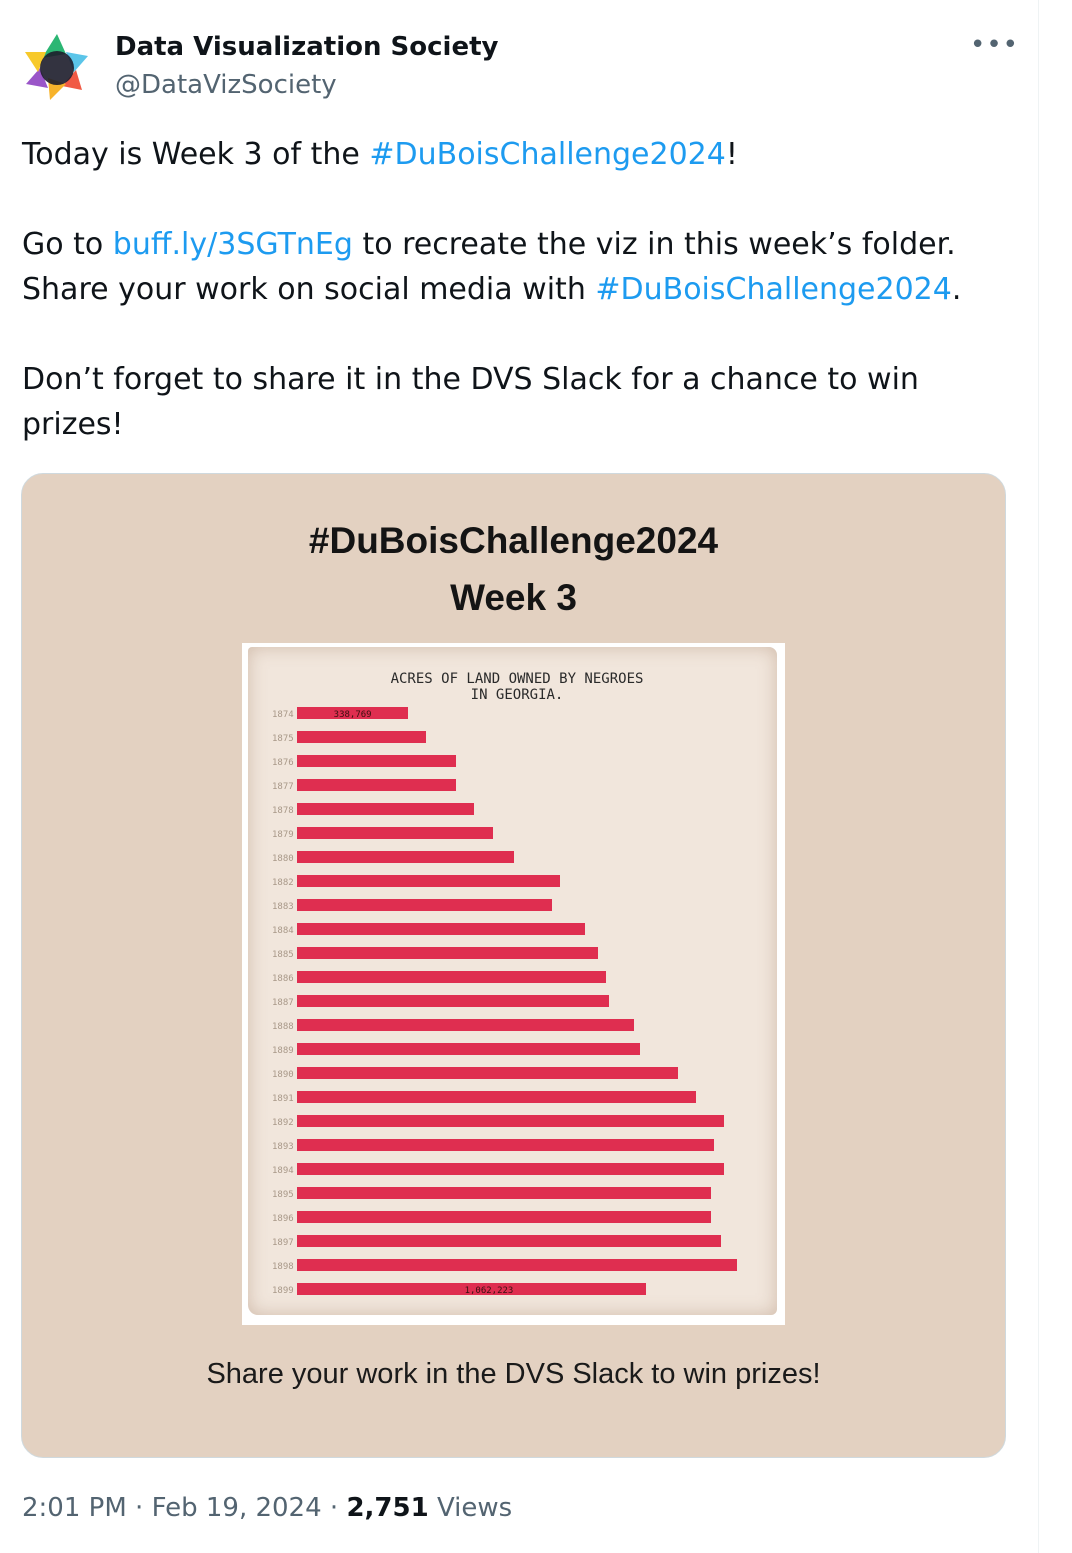 The height and width of the screenshot is (1553, 1072). What do you see at coordinates (513, 597) in the screenshot?
I see `media-subtitle: Week 3` at bounding box center [513, 597].